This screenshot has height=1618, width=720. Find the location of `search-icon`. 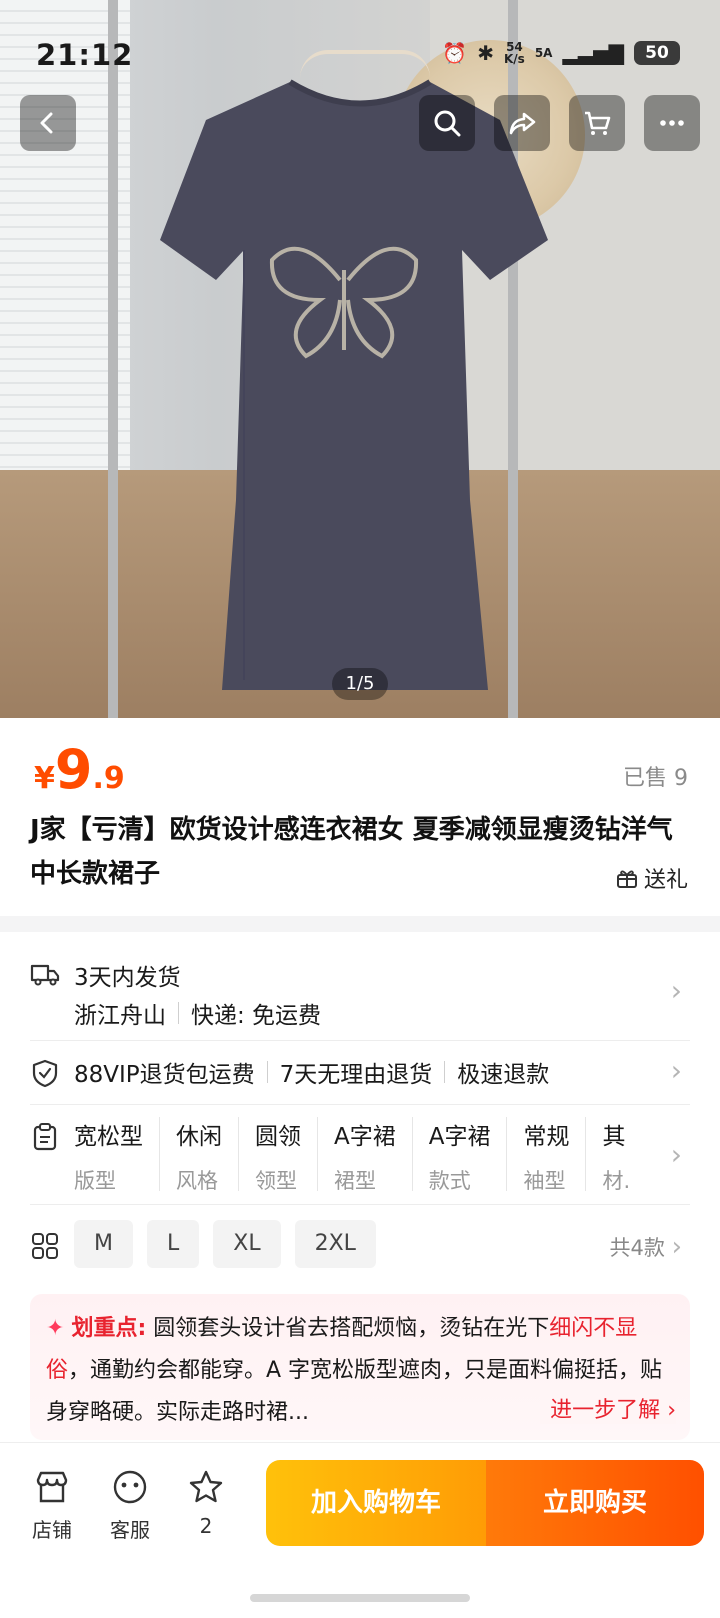

search-icon is located at coordinates (447, 123).